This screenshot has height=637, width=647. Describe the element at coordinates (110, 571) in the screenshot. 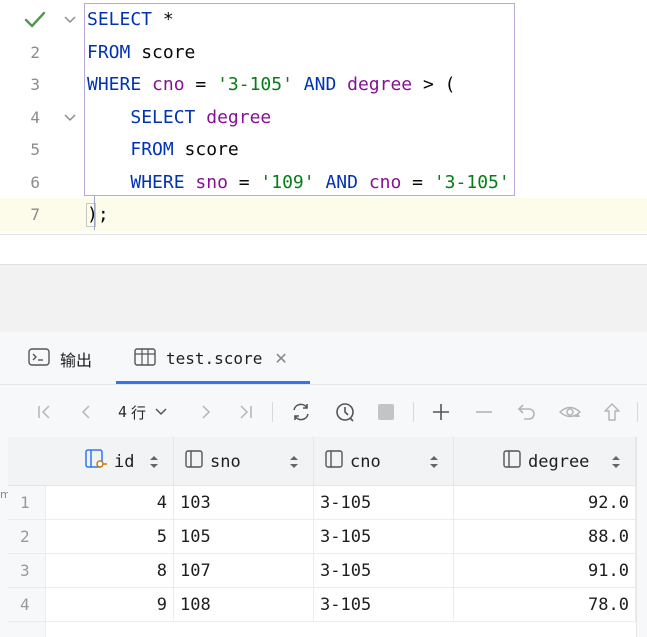

I see `cell-id: 8` at that location.